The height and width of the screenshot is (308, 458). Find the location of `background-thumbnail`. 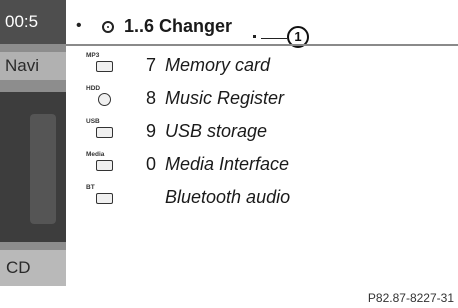

background-thumbnail is located at coordinates (35, 167).